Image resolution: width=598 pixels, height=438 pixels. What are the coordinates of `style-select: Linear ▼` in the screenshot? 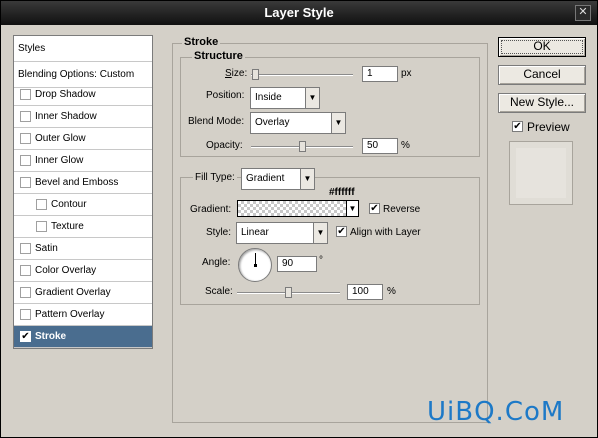 It's located at (282, 233).